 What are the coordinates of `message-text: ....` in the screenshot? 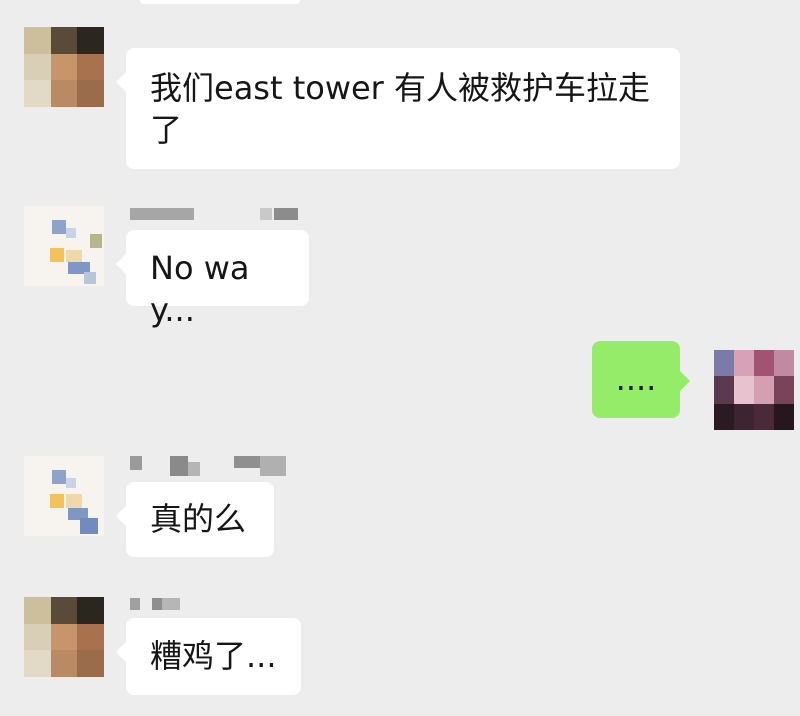 It's located at (636, 379).